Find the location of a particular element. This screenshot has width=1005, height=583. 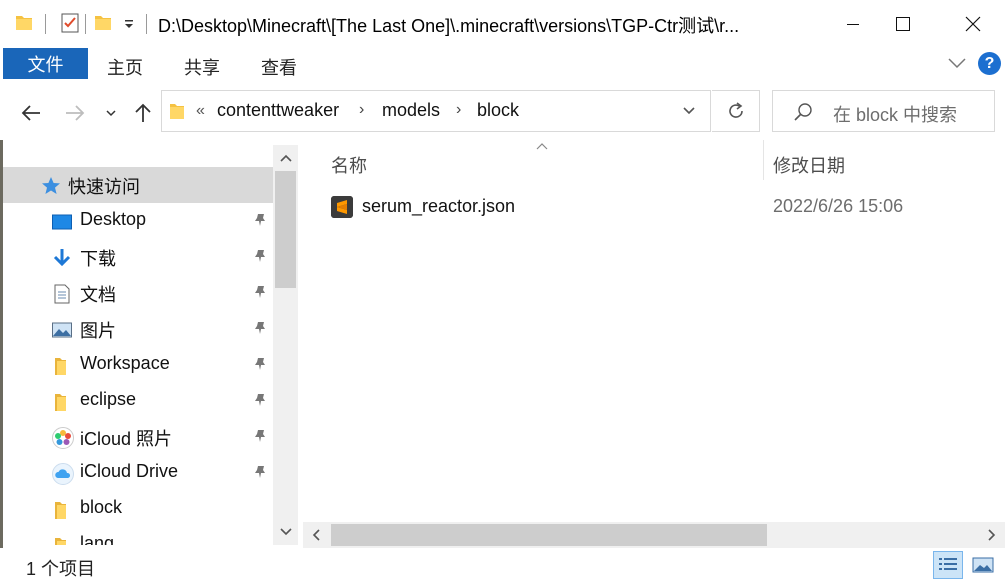

tab-view: 查看 is located at coordinates (279, 67).